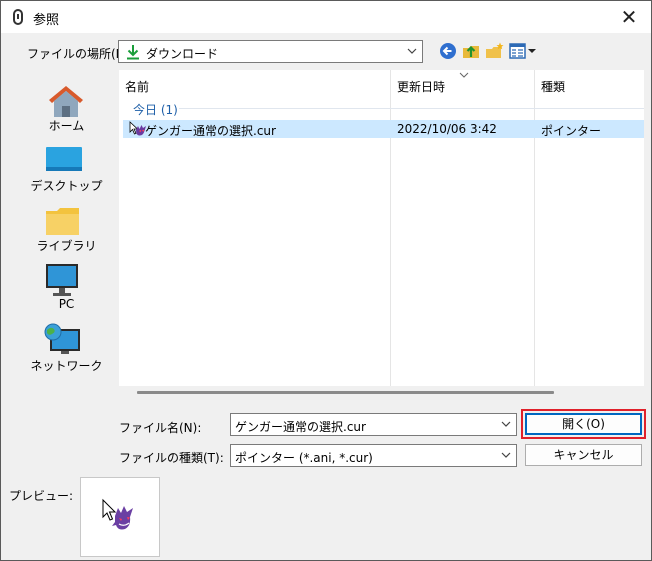  I want to click on library-folder-icon, so click(62, 221).